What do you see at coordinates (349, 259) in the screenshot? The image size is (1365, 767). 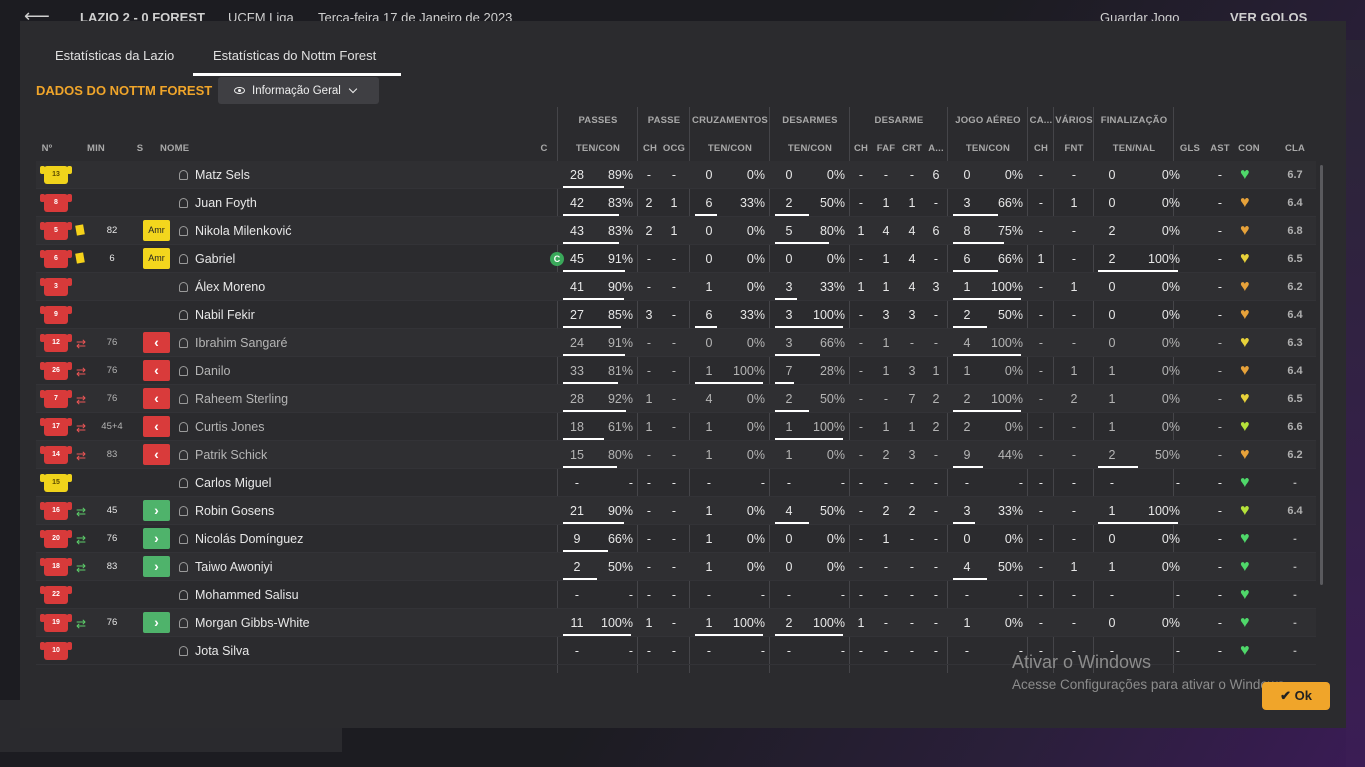 I see `player-name: Gabriel` at bounding box center [349, 259].